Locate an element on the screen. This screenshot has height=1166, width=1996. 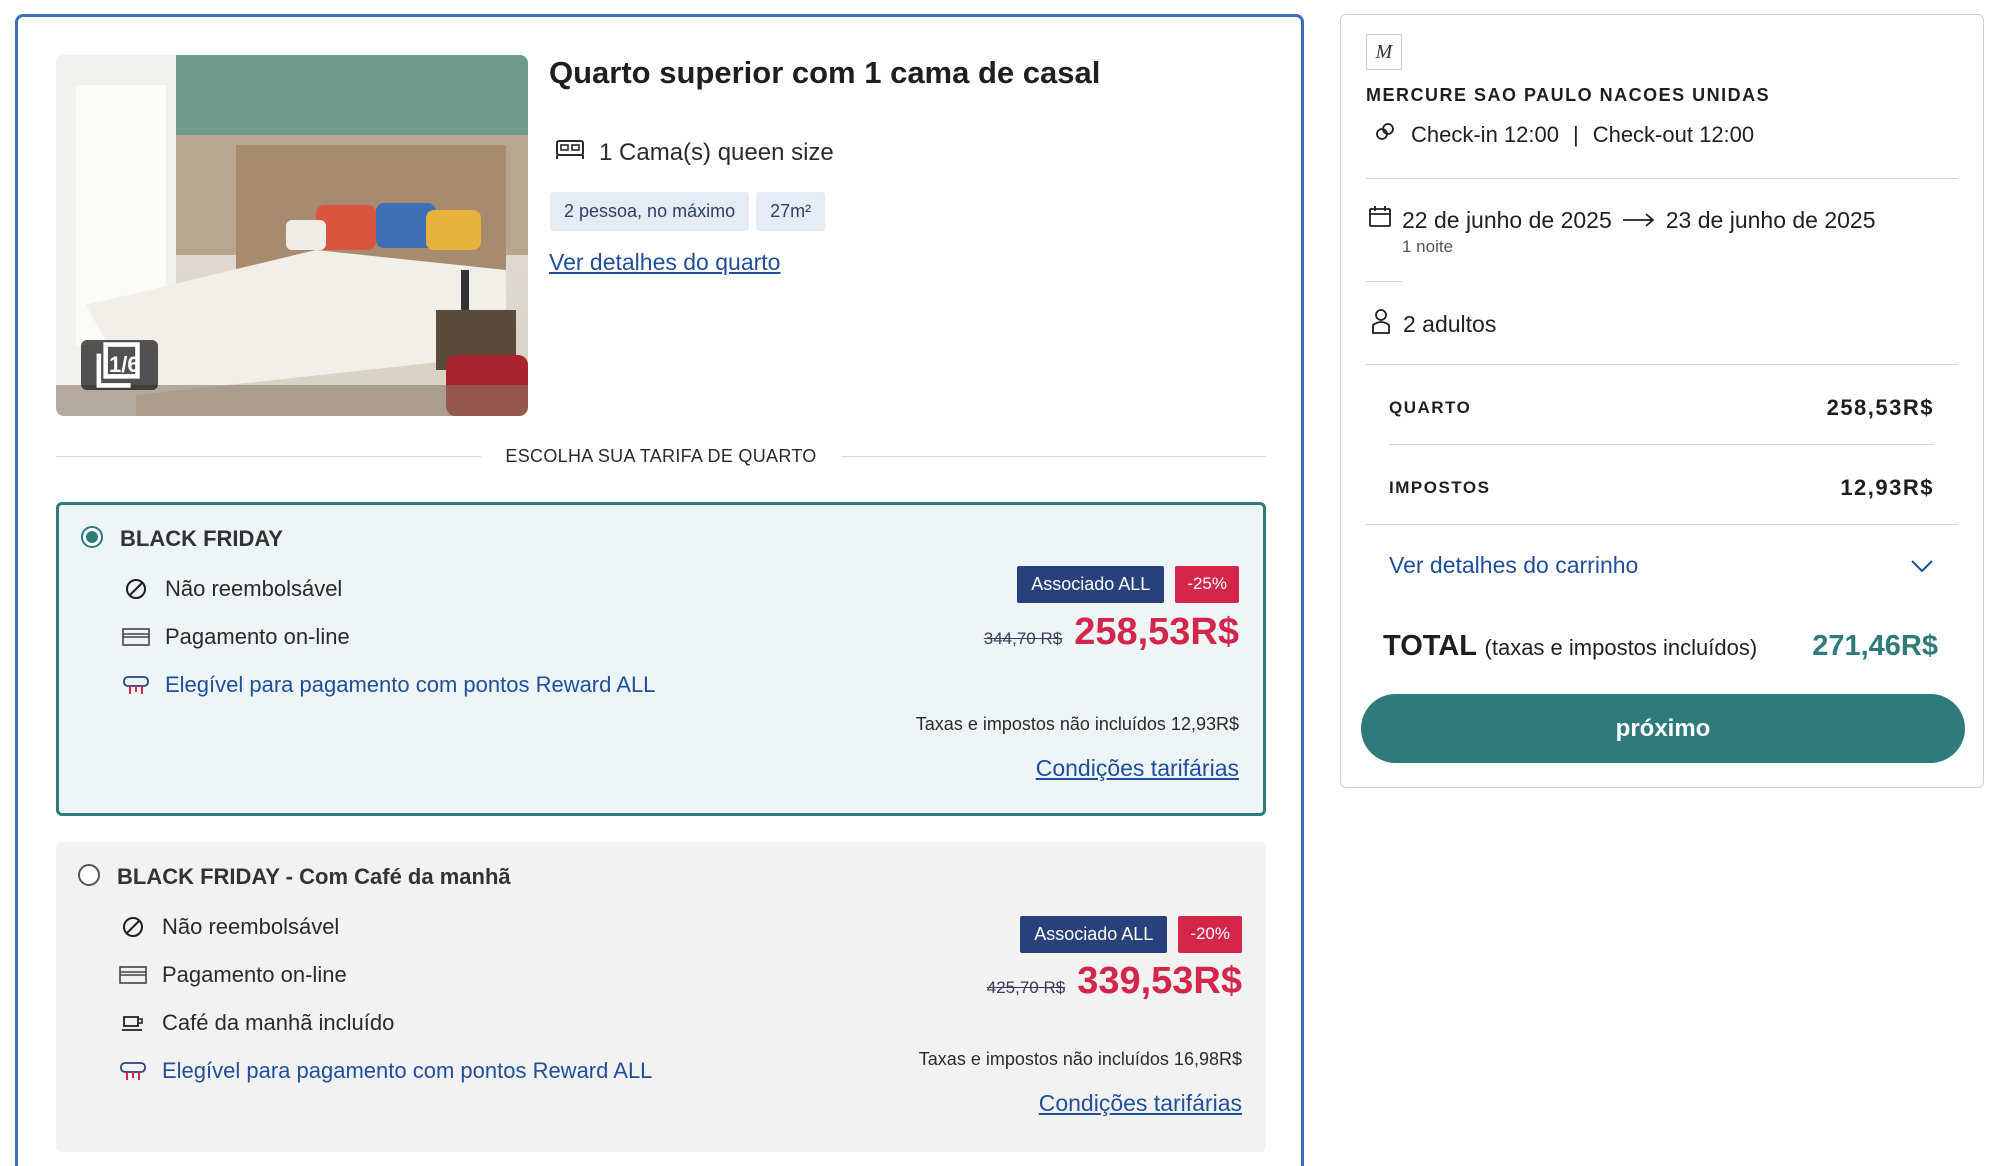
guests: 2 adultos is located at coordinates (1432, 324).